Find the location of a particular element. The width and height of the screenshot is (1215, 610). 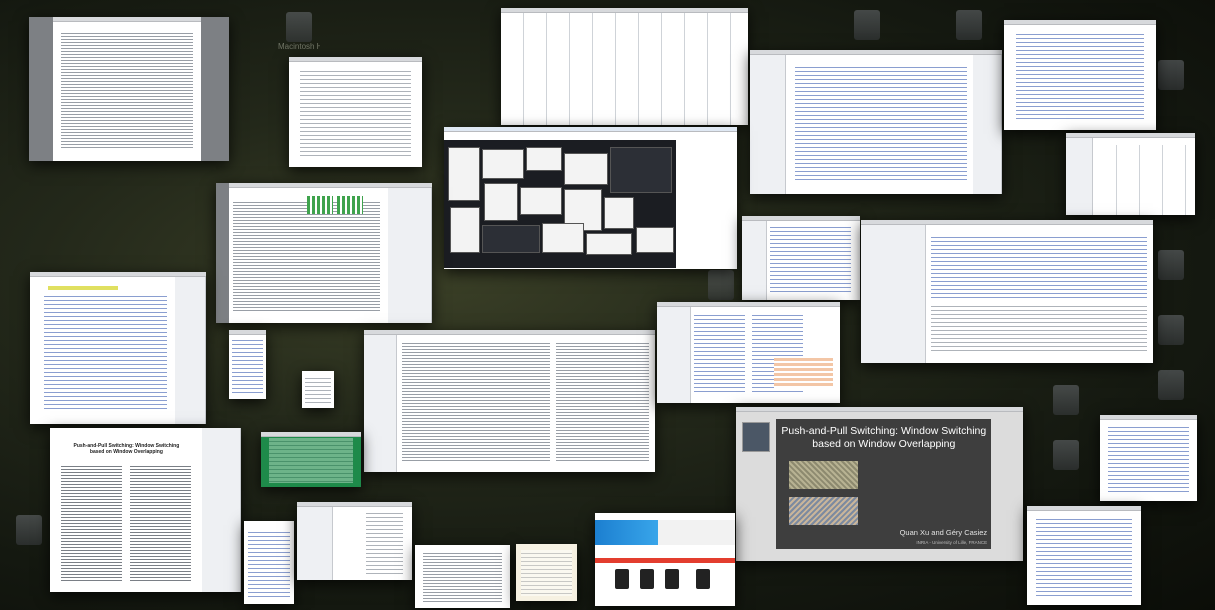

code-output is located at coordinates (603, 401).